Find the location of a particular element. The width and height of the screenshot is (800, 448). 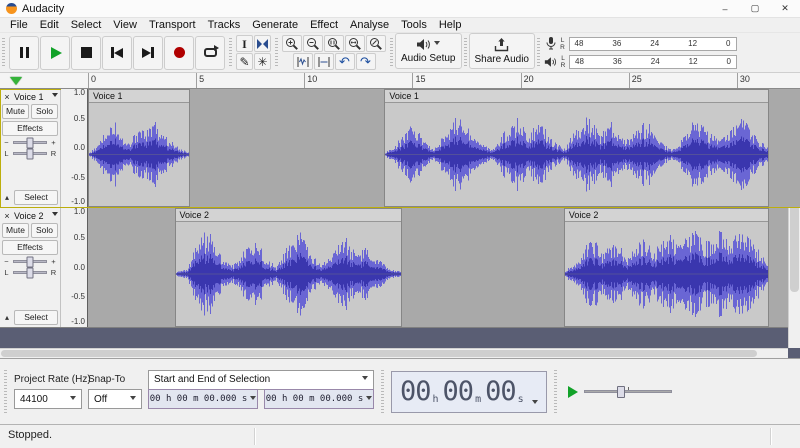

undo-button: ↶ is located at coordinates (344, 61).